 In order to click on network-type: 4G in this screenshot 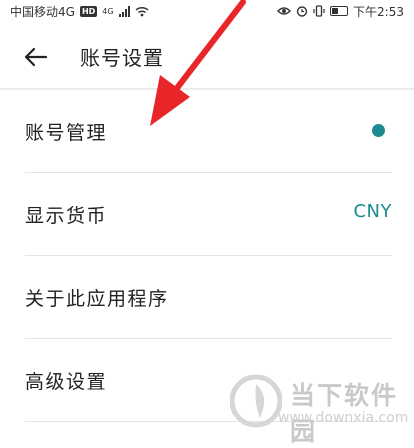, I will do `click(108, 11)`.